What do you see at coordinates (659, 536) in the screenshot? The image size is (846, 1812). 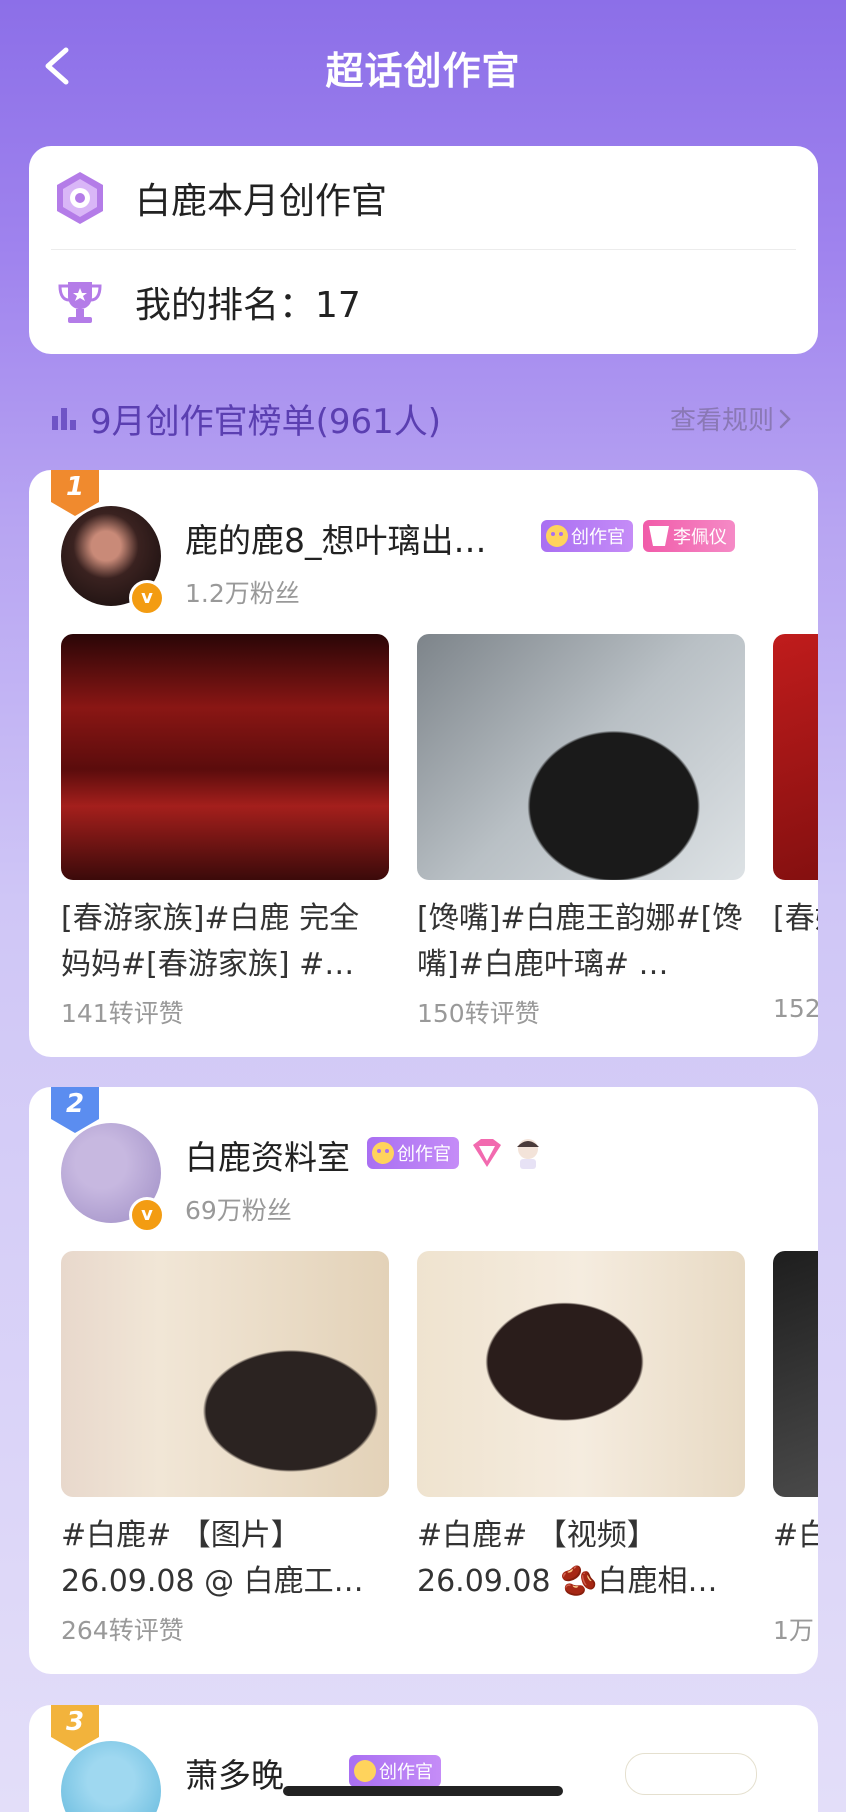 I see `rank-17-badge-icon` at bounding box center [659, 536].